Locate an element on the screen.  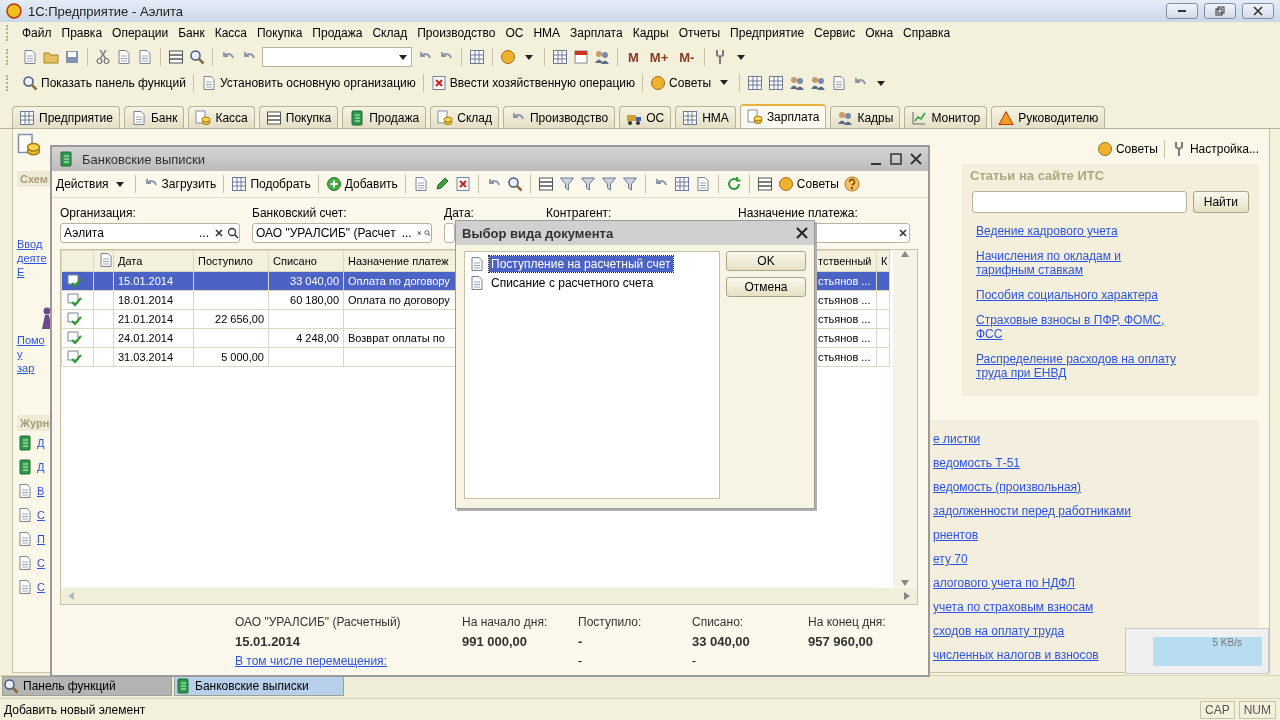
find-button: Найти is located at coordinates (1220, 202).